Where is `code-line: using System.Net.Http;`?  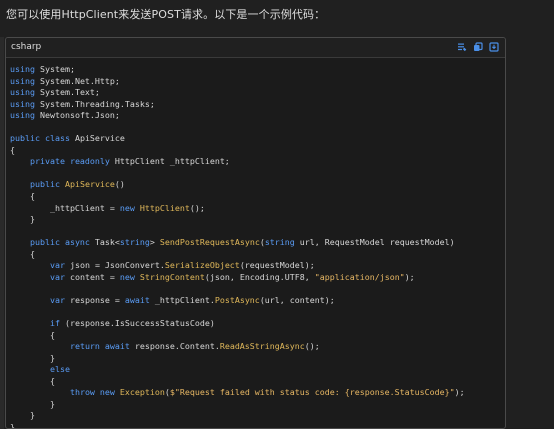 code-line: using System.Net.Http; is located at coordinates (255, 82).